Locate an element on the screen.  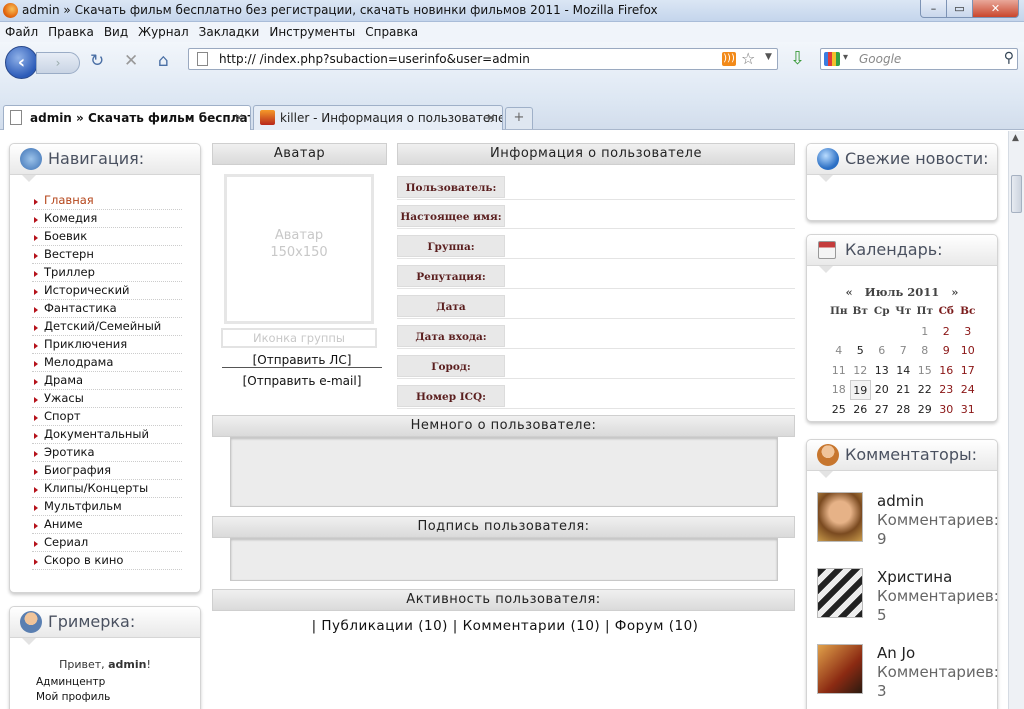
minimize-button: – is located at coordinates (933, 9).